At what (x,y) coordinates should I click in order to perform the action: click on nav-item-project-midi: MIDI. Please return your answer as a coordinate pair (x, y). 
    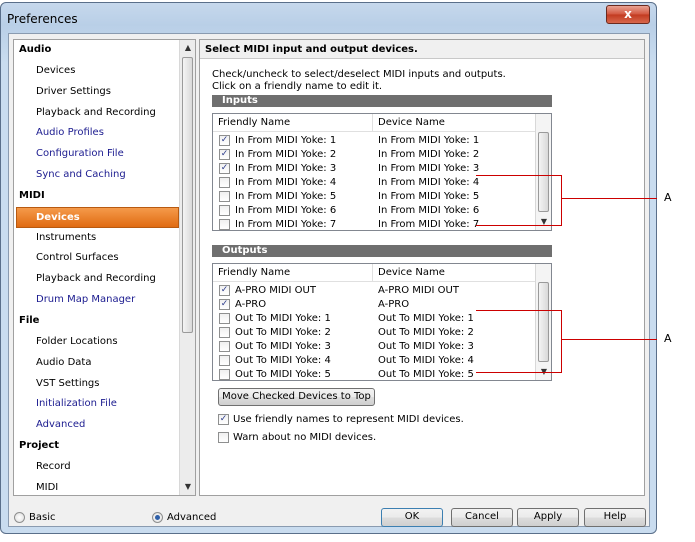
    Looking at the image, I should click on (97, 486).